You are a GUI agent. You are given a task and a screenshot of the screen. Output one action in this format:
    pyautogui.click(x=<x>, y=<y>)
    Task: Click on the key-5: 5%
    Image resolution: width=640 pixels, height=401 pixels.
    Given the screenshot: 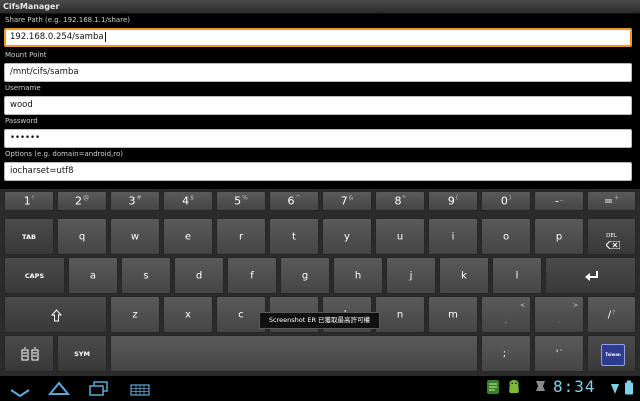 What is the action you would take?
    pyautogui.click(x=241, y=201)
    